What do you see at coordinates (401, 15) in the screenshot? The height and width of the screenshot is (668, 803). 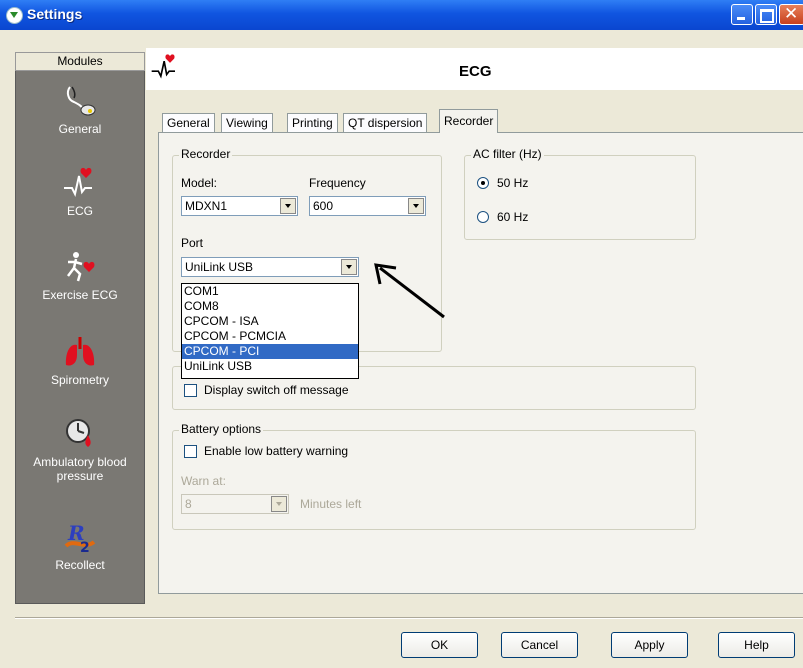 I see `title-bar: Settings ✕` at bounding box center [401, 15].